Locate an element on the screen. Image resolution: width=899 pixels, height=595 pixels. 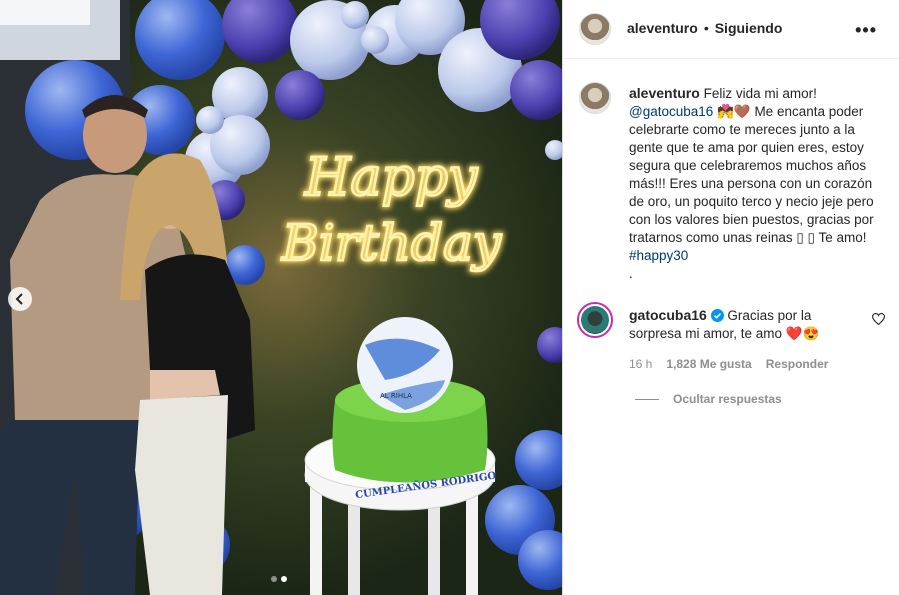
caption-hashtag-link: #happy30 is located at coordinates (658, 255).